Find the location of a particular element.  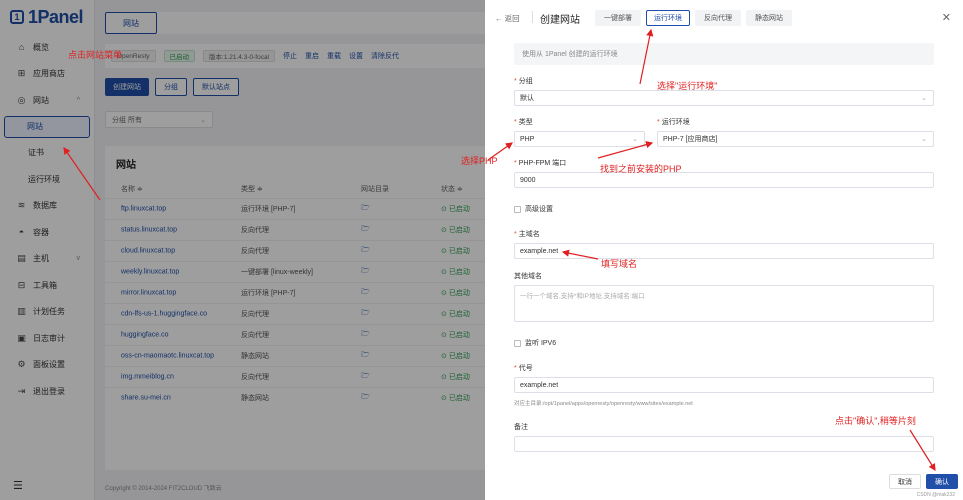

watermark: CSDN @mak232 is located at coordinates (935, 495).